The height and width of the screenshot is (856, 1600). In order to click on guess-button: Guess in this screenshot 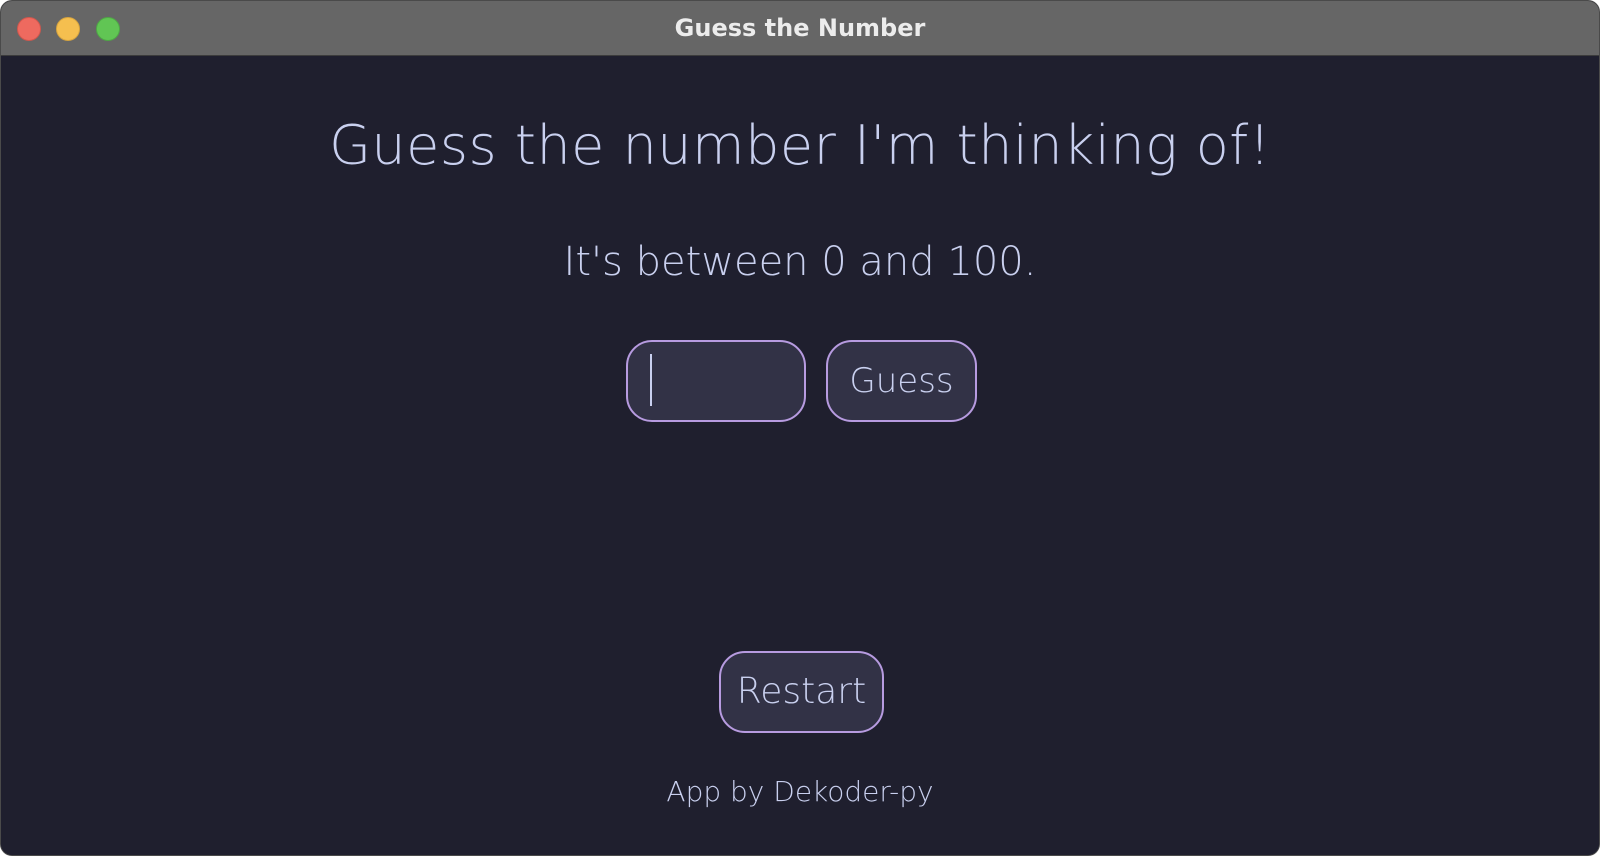, I will do `click(901, 381)`.